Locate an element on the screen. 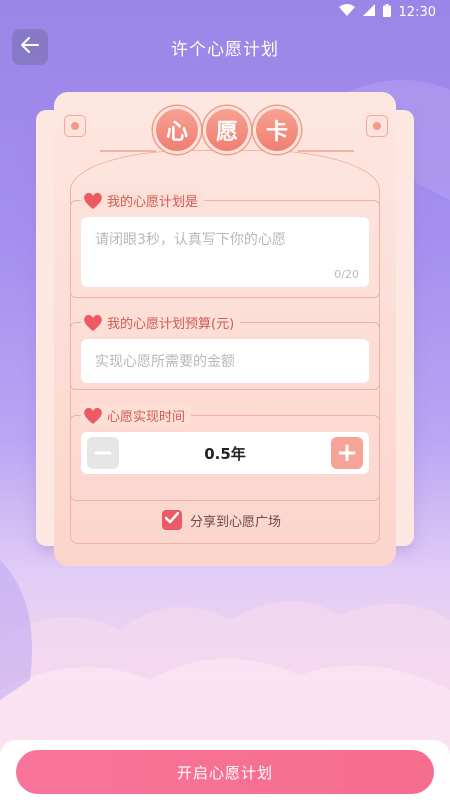  duration-value: 0.5年 is located at coordinates (225, 453).